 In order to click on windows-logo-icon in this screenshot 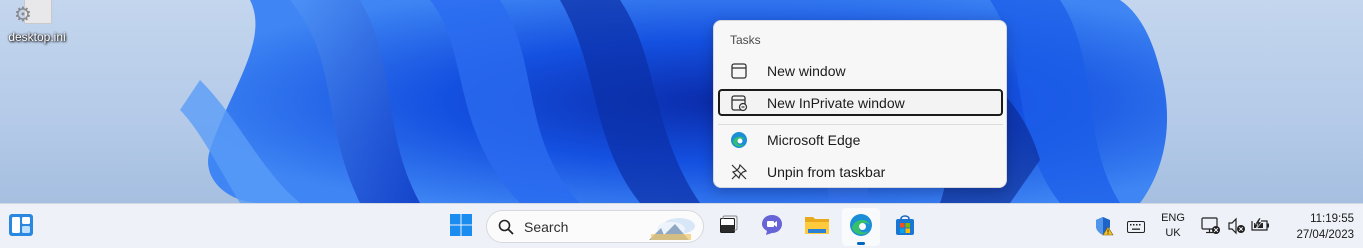, I will do `click(461, 227)`.